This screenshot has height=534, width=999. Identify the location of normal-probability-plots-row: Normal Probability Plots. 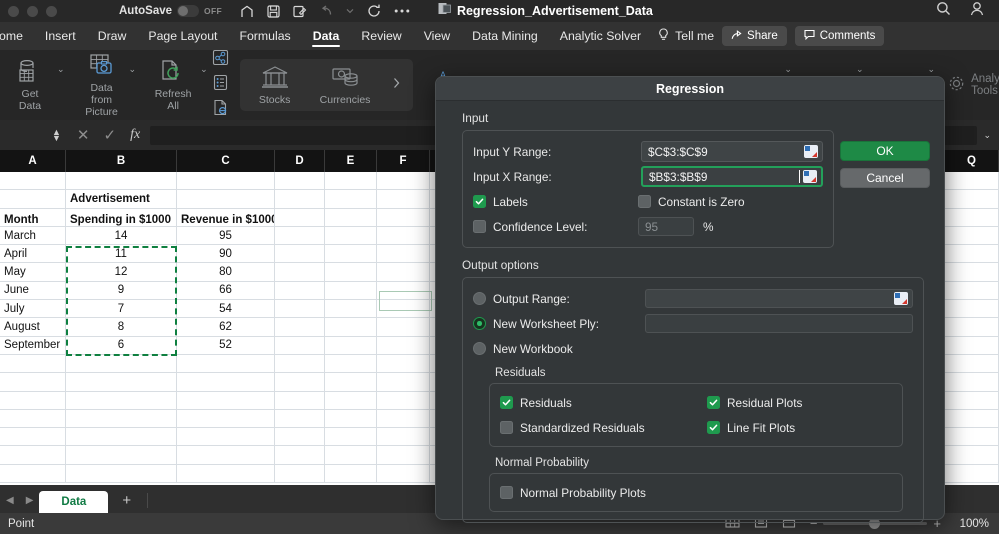
(696, 492).